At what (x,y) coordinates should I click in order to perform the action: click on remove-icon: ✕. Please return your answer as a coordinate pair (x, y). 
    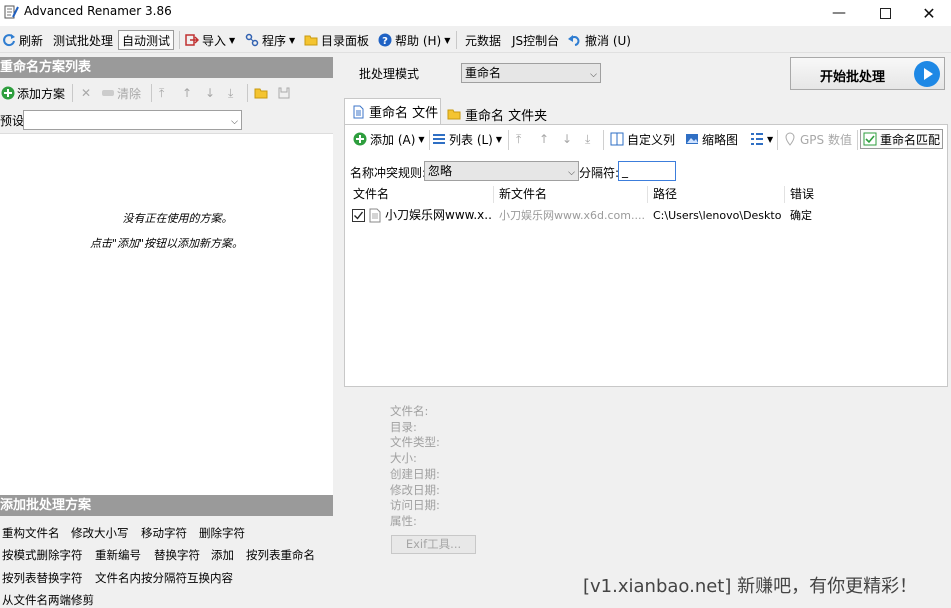
    Looking at the image, I should click on (86, 93).